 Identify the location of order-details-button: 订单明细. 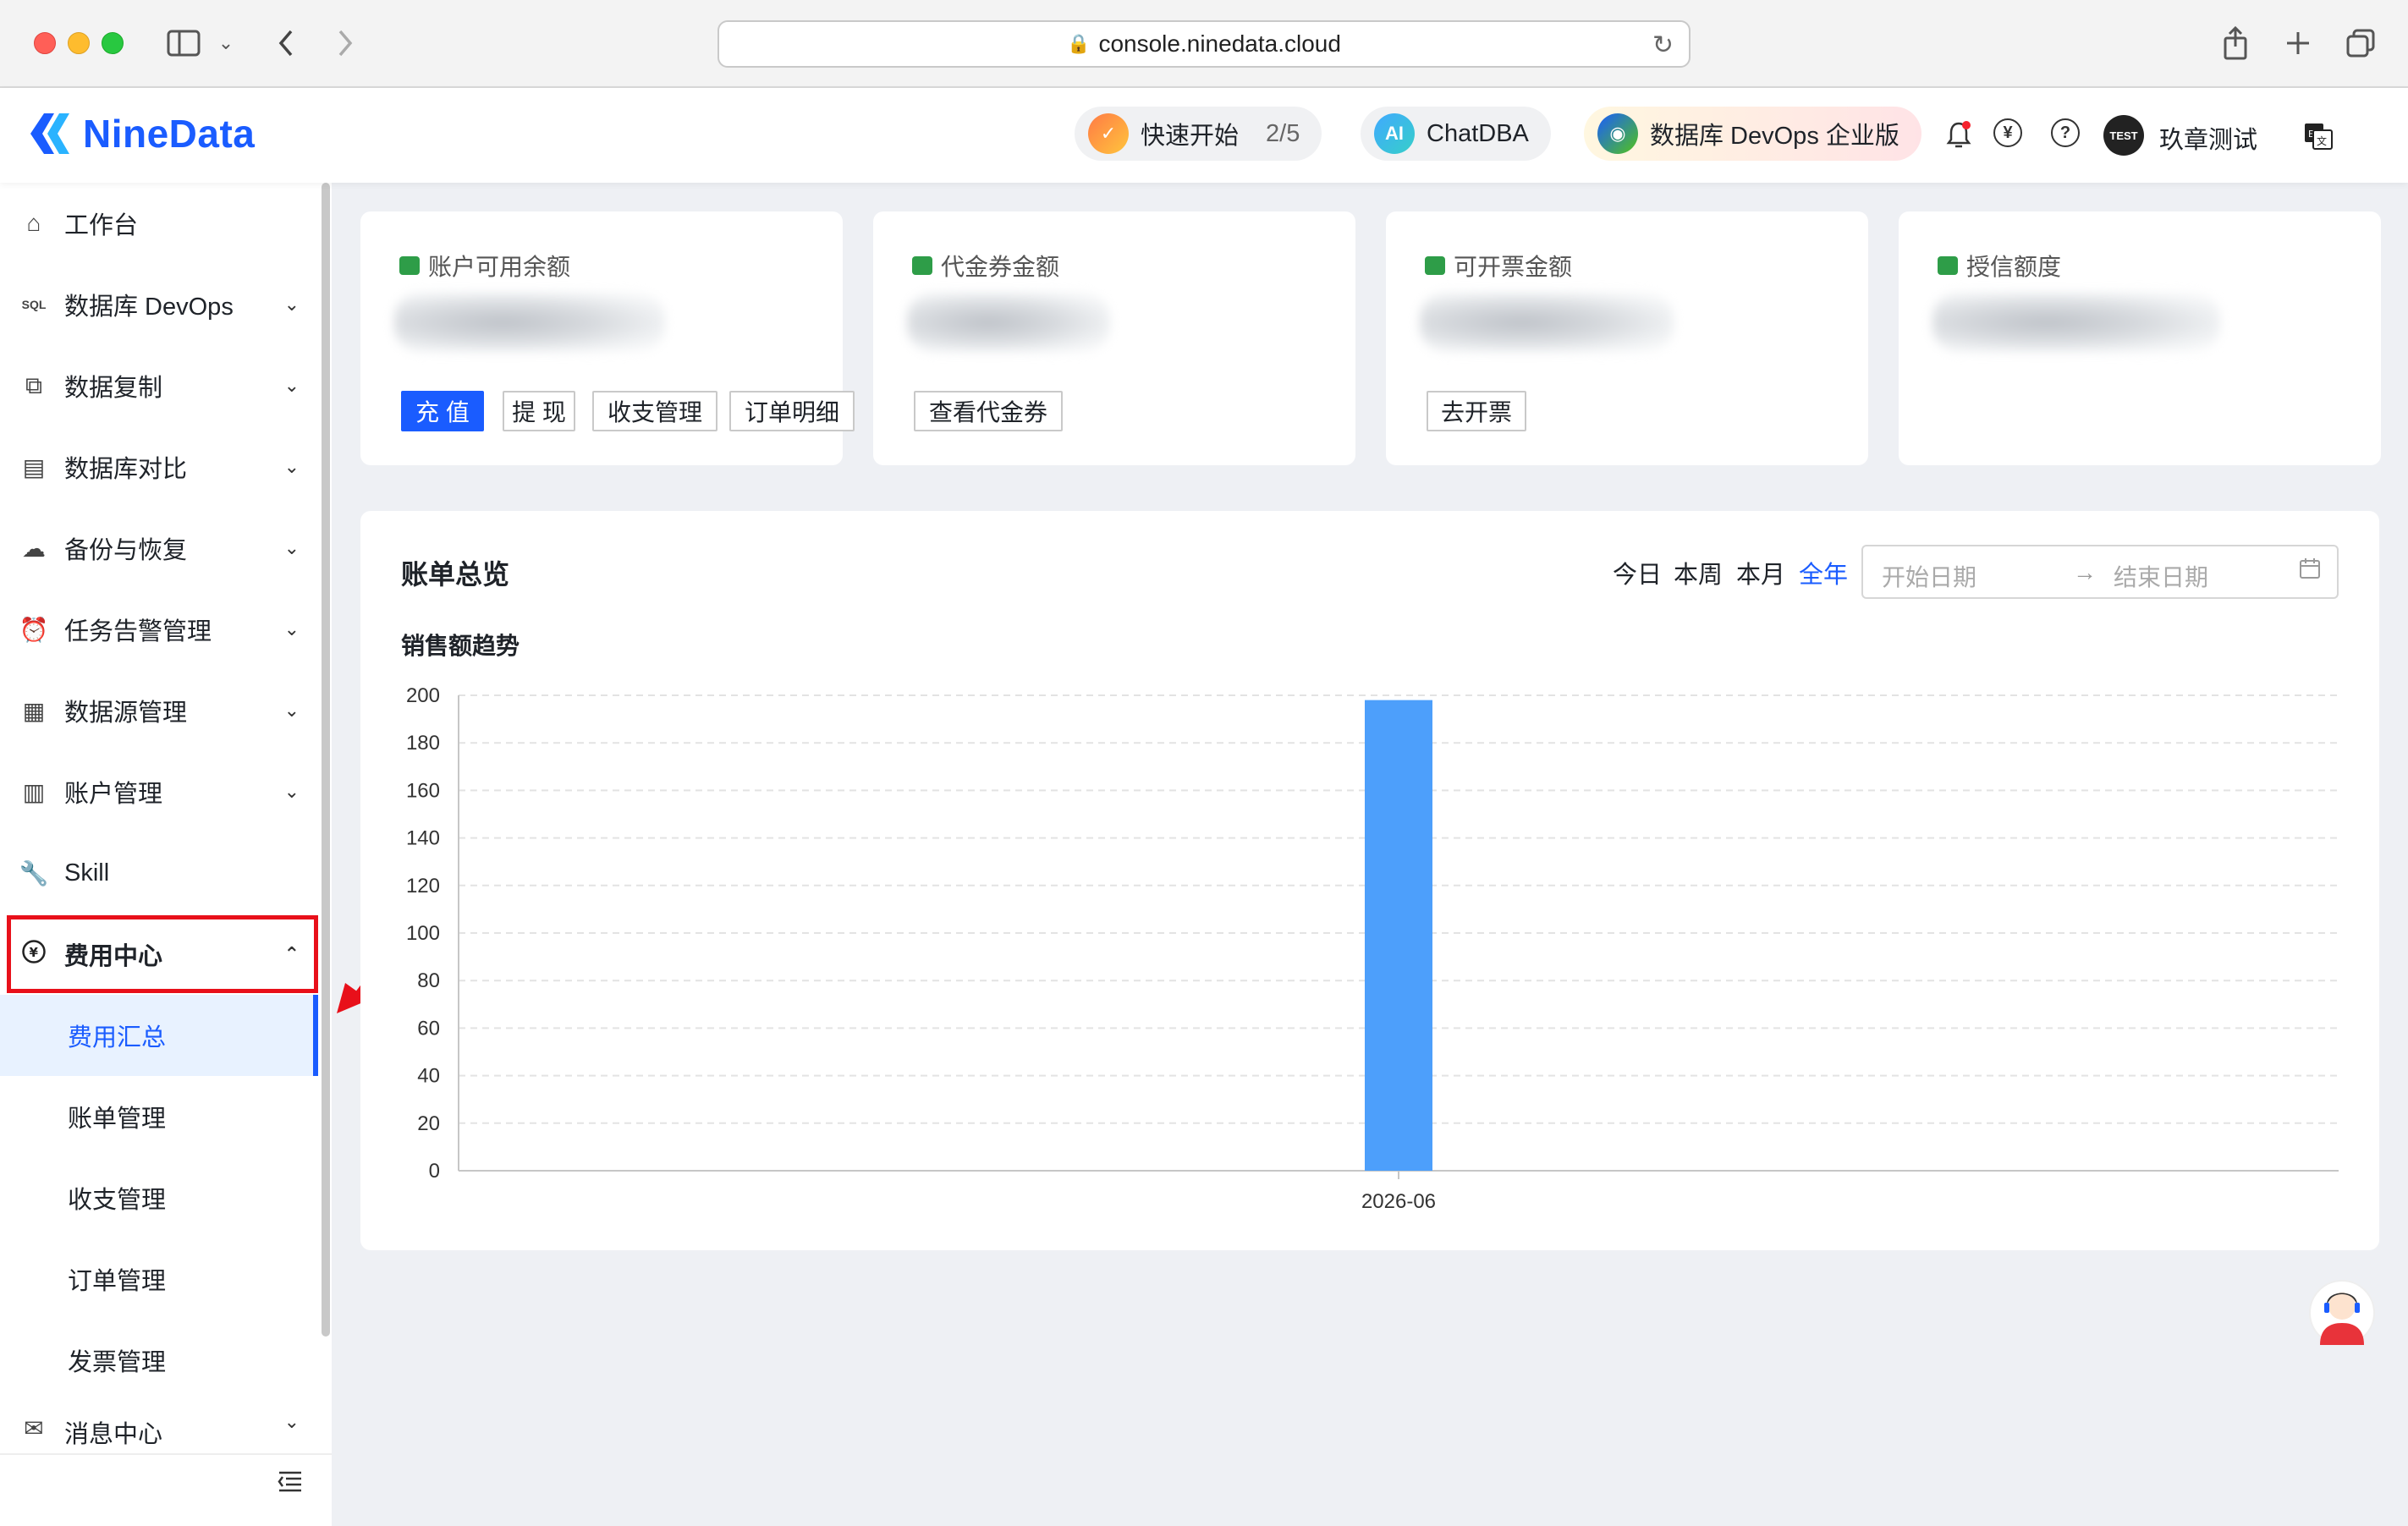
(792, 411).